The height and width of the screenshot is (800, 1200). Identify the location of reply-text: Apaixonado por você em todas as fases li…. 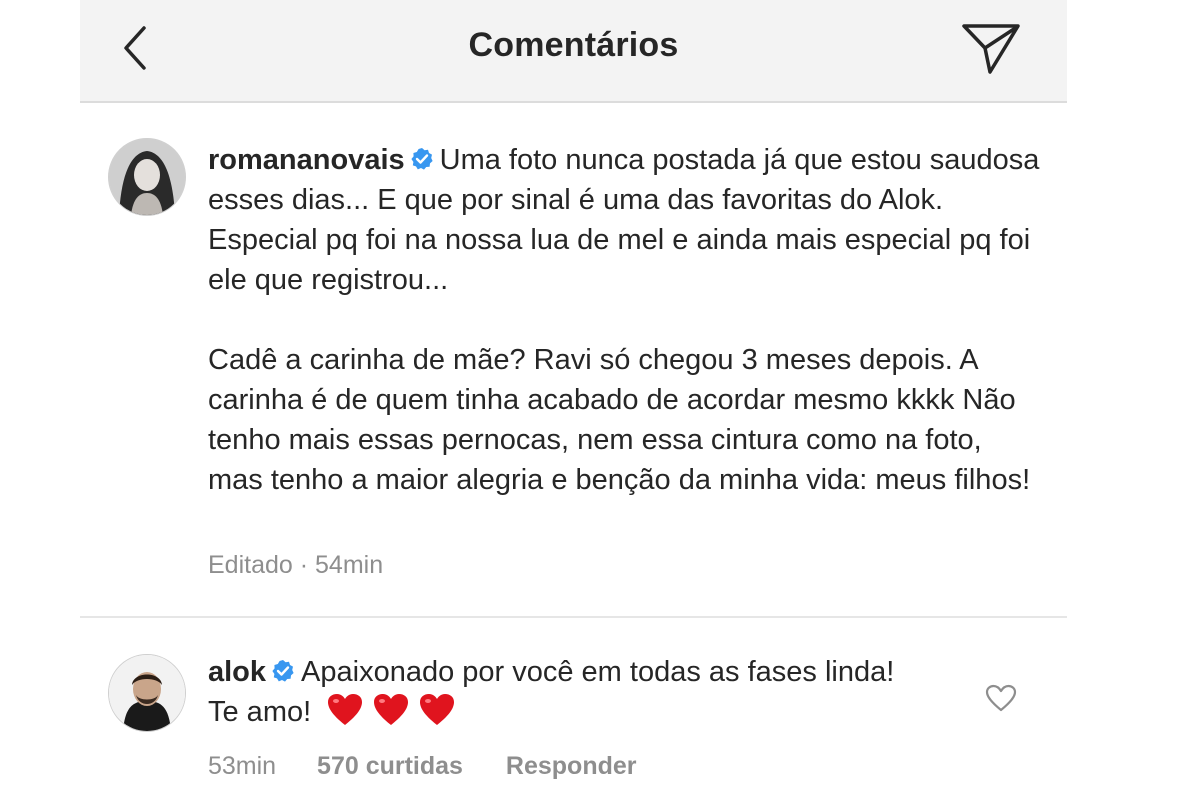
(551, 692).